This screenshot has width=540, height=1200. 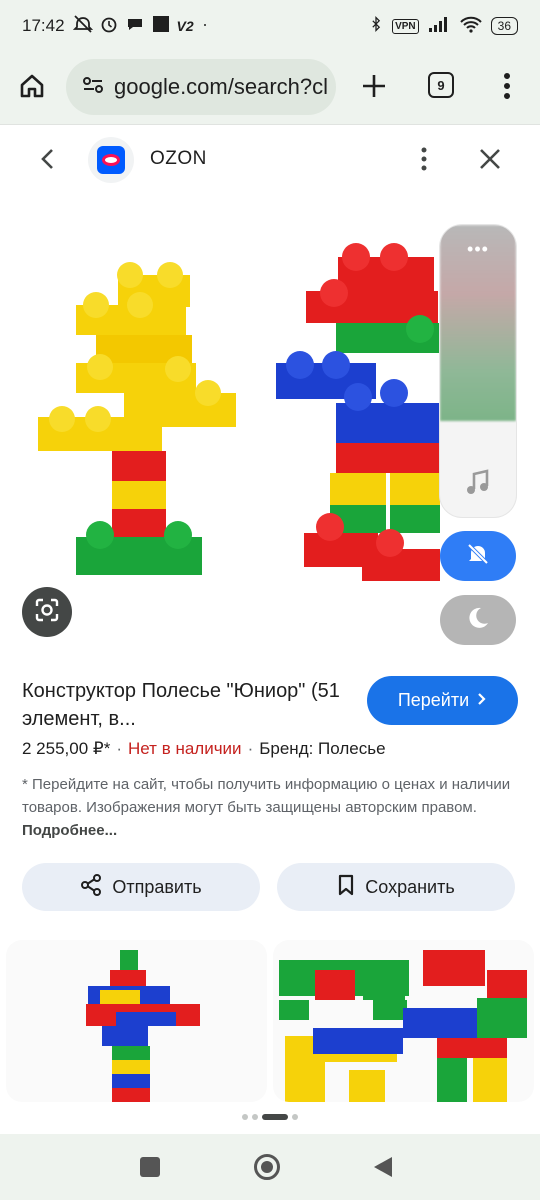 I want to click on status-time: 17:42, so click(x=43, y=25).